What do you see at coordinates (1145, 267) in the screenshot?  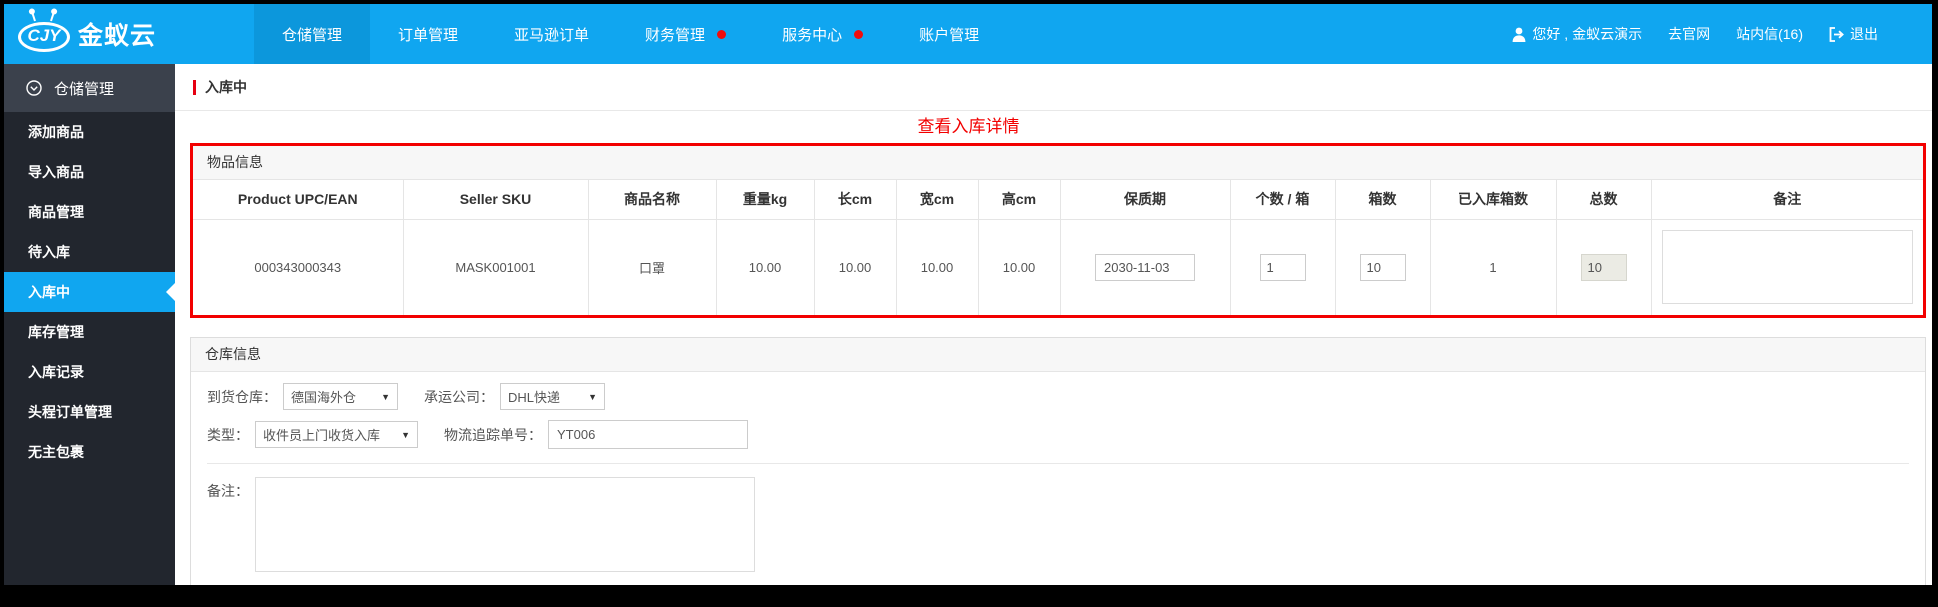 I see `shelf-life-input` at bounding box center [1145, 267].